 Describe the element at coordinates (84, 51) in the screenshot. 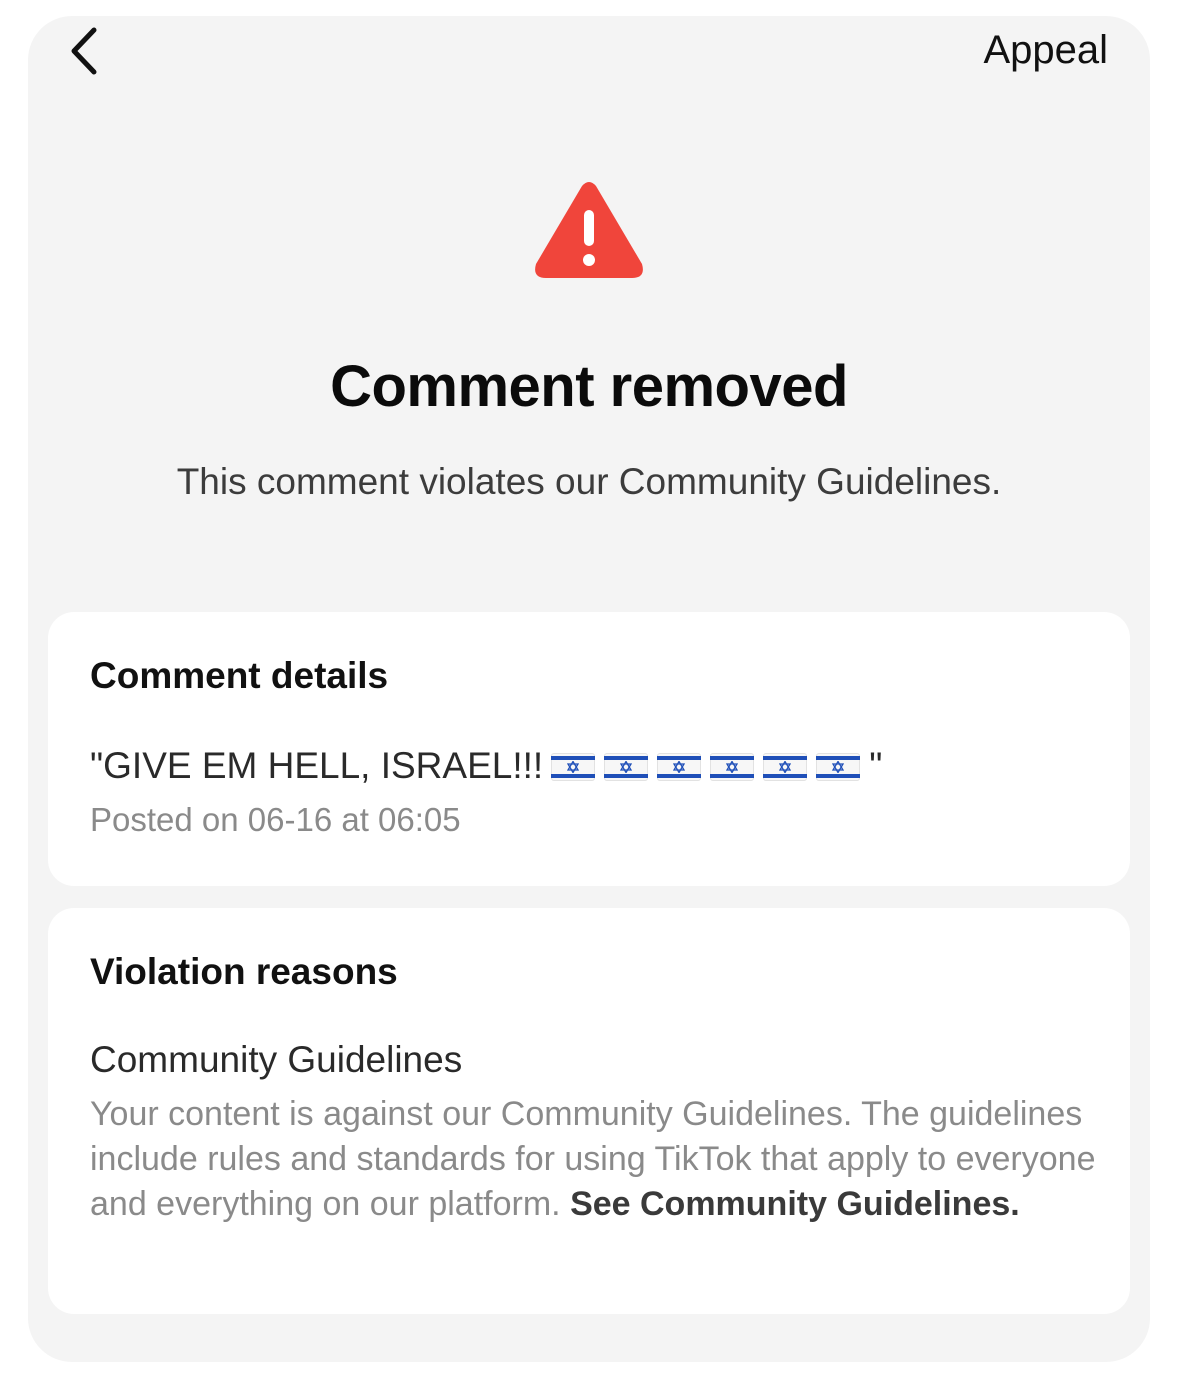

I see `chevron-left-icon` at that location.